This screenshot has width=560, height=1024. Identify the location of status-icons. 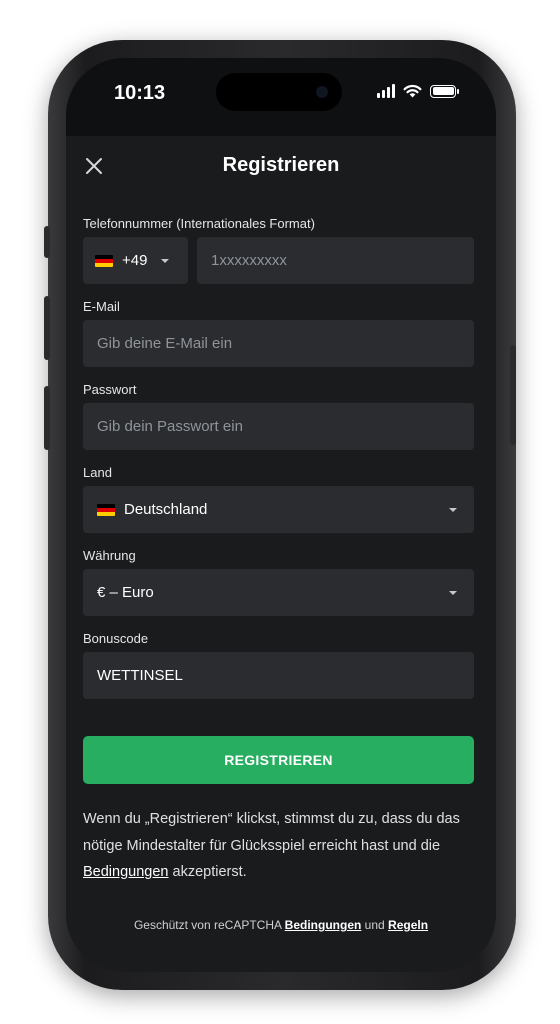
(418, 91).